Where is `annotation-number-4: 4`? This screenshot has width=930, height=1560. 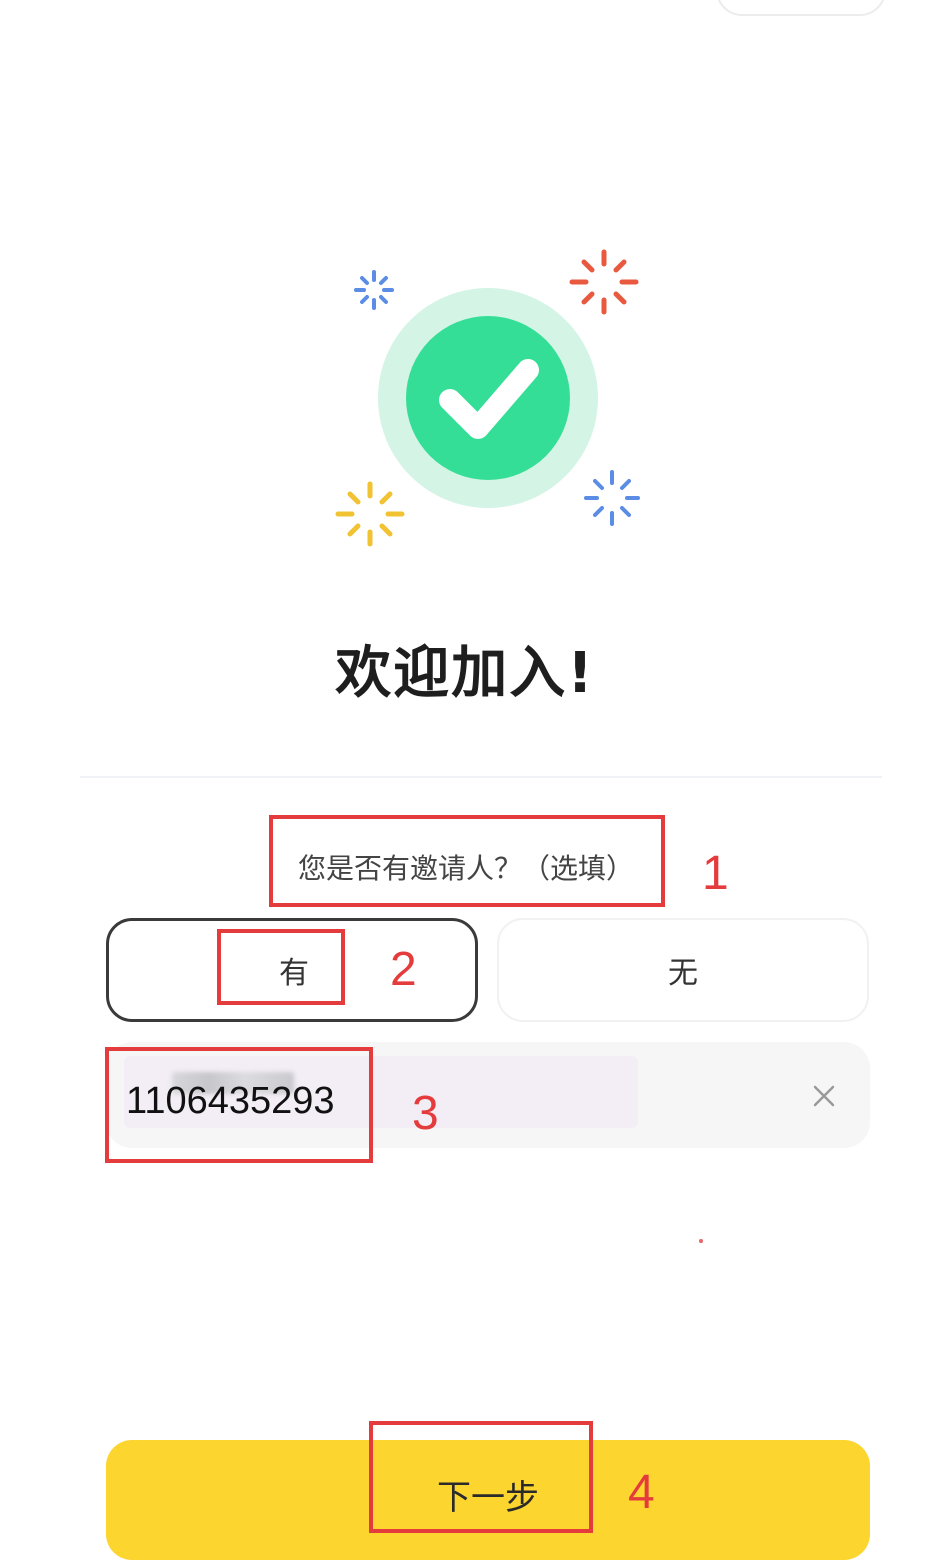 annotation-number-4: 4 is located at coordinates (641, 1492).